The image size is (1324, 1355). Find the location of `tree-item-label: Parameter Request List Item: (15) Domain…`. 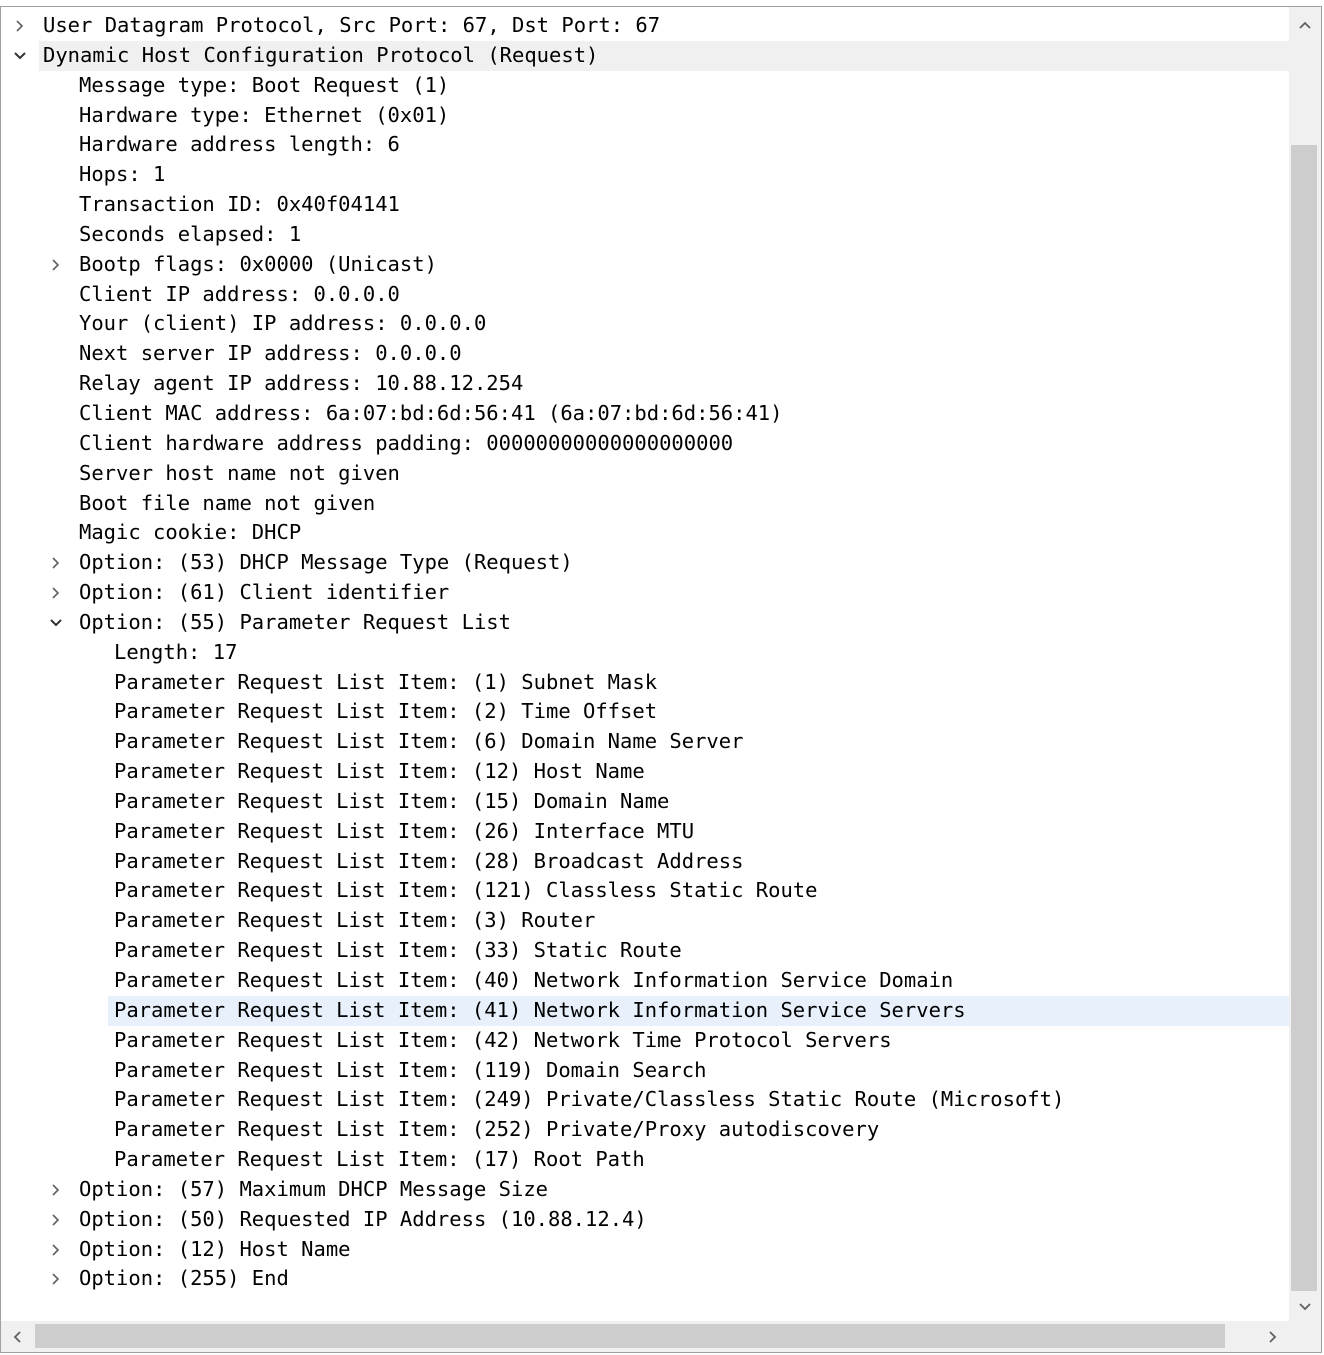

tree-item-label: Parameter Request List Item: (15) Domain… is located at coordinates (392, 800).